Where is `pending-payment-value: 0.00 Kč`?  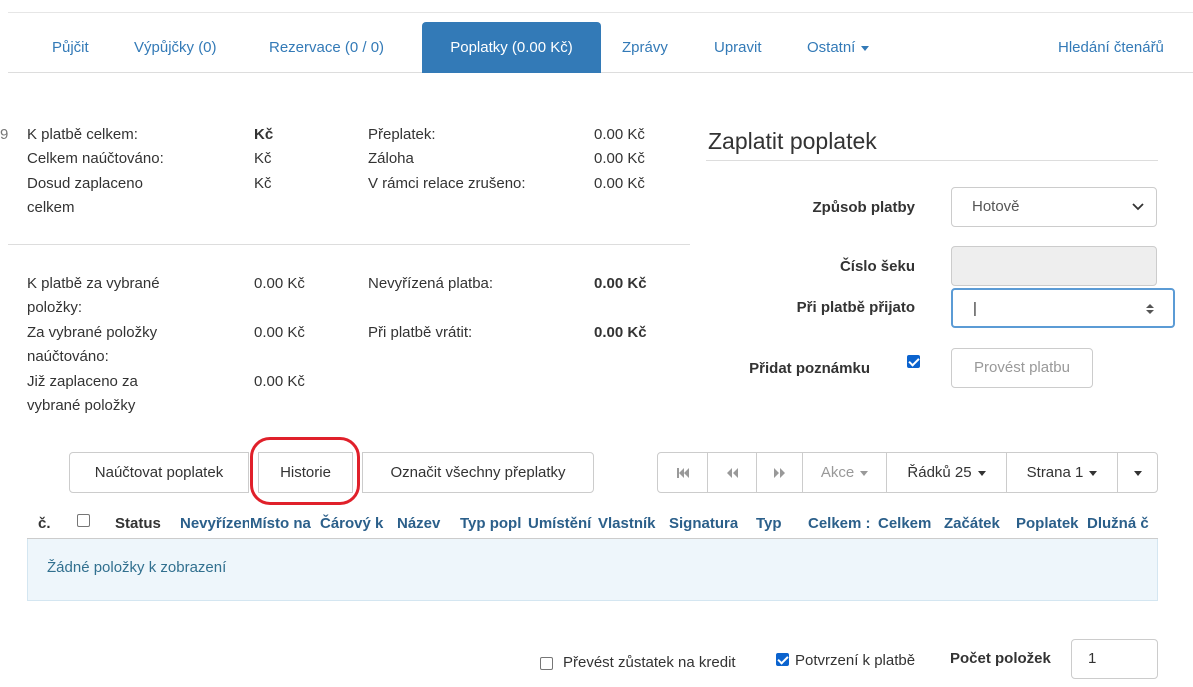 pending-payment-value: 0.00 Kč is located at coordinates (620, 283).